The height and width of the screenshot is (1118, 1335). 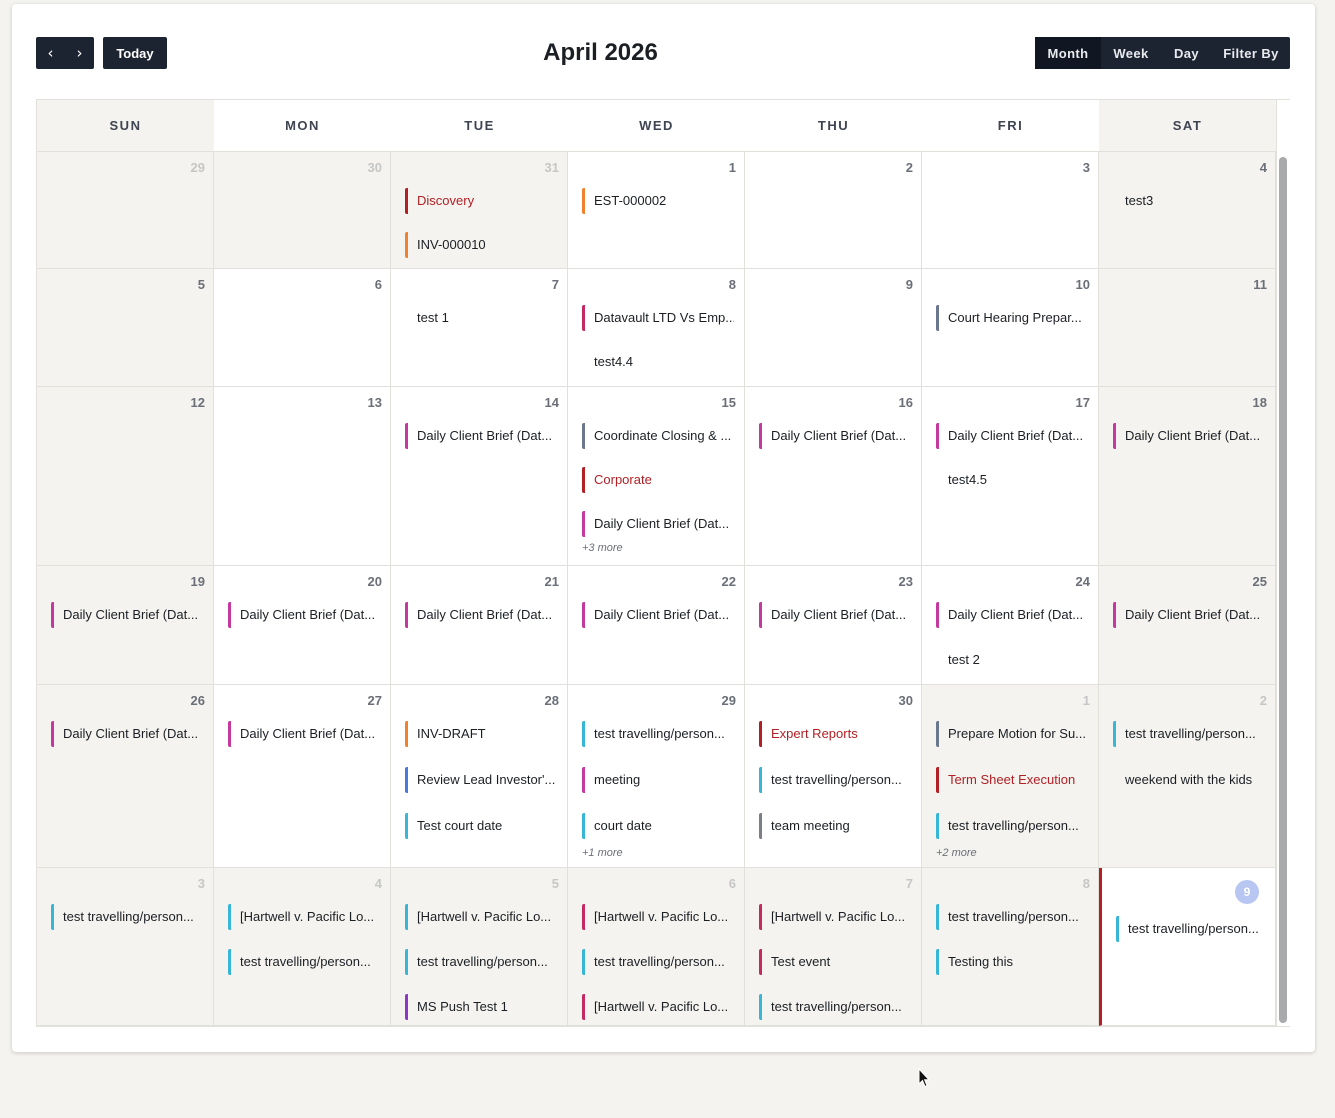 I want to click on calendar-event: test3, so click(x=1189, y=201).